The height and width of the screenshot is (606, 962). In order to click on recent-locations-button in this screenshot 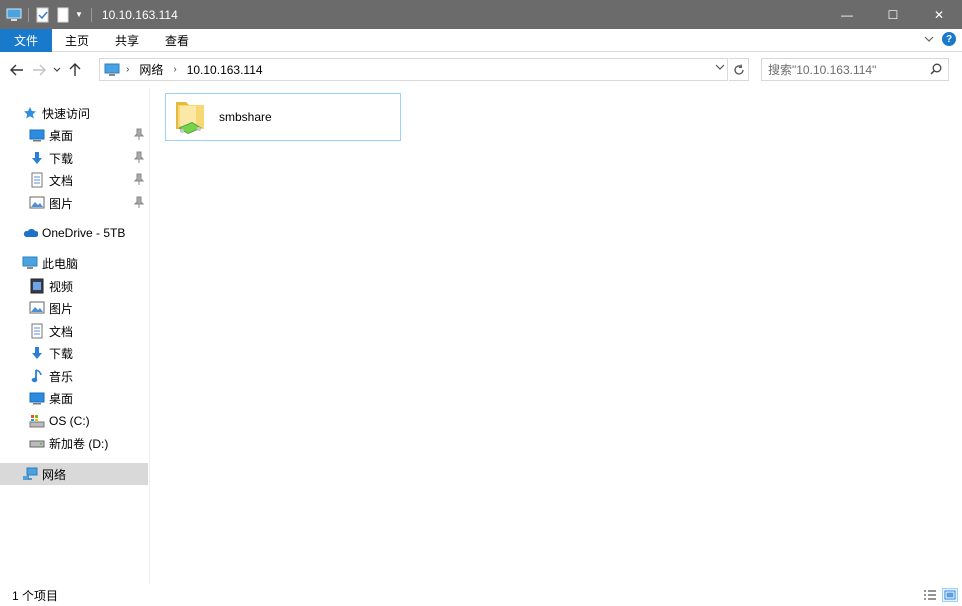, I will do `click(57, 70)`.